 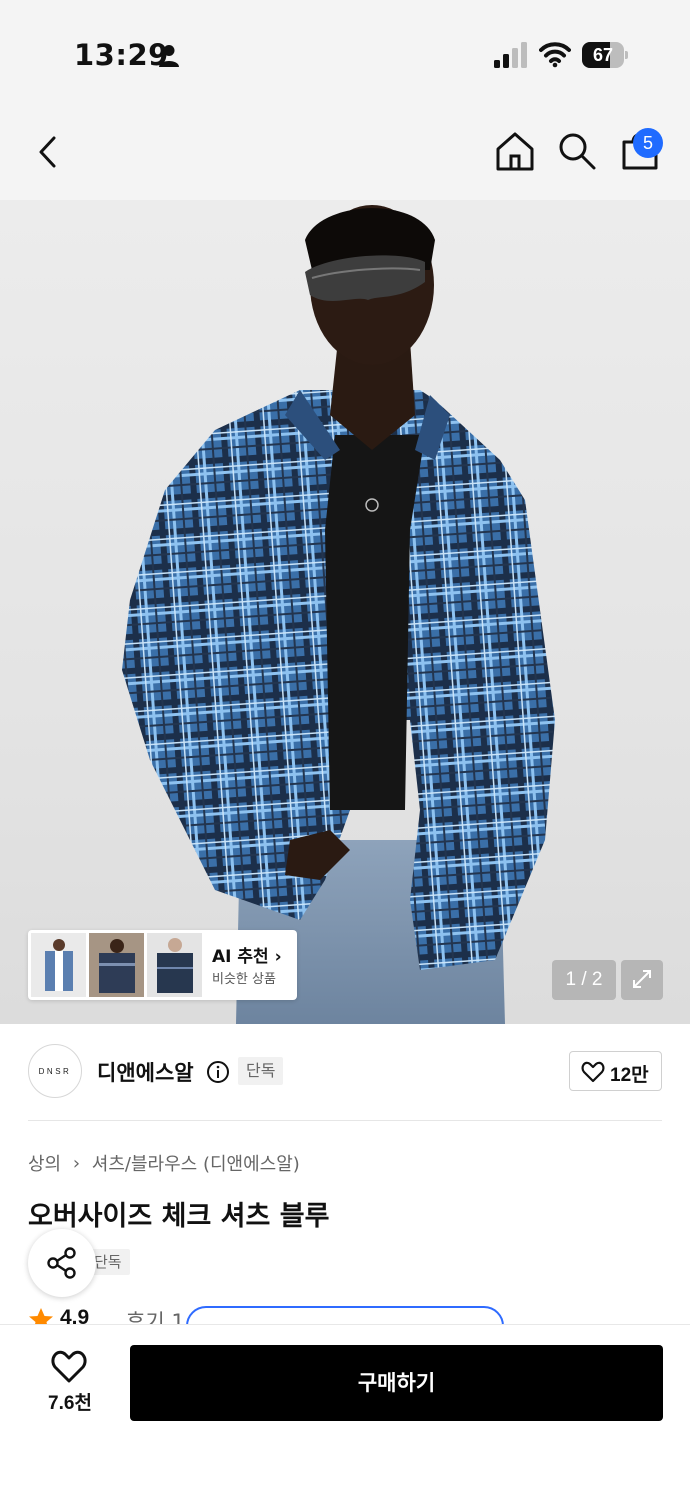 What do you see at coordinates (70, 1403) in the screenshot?
I see `wish-count: 7.6천` at bounding box center [70, 1403].